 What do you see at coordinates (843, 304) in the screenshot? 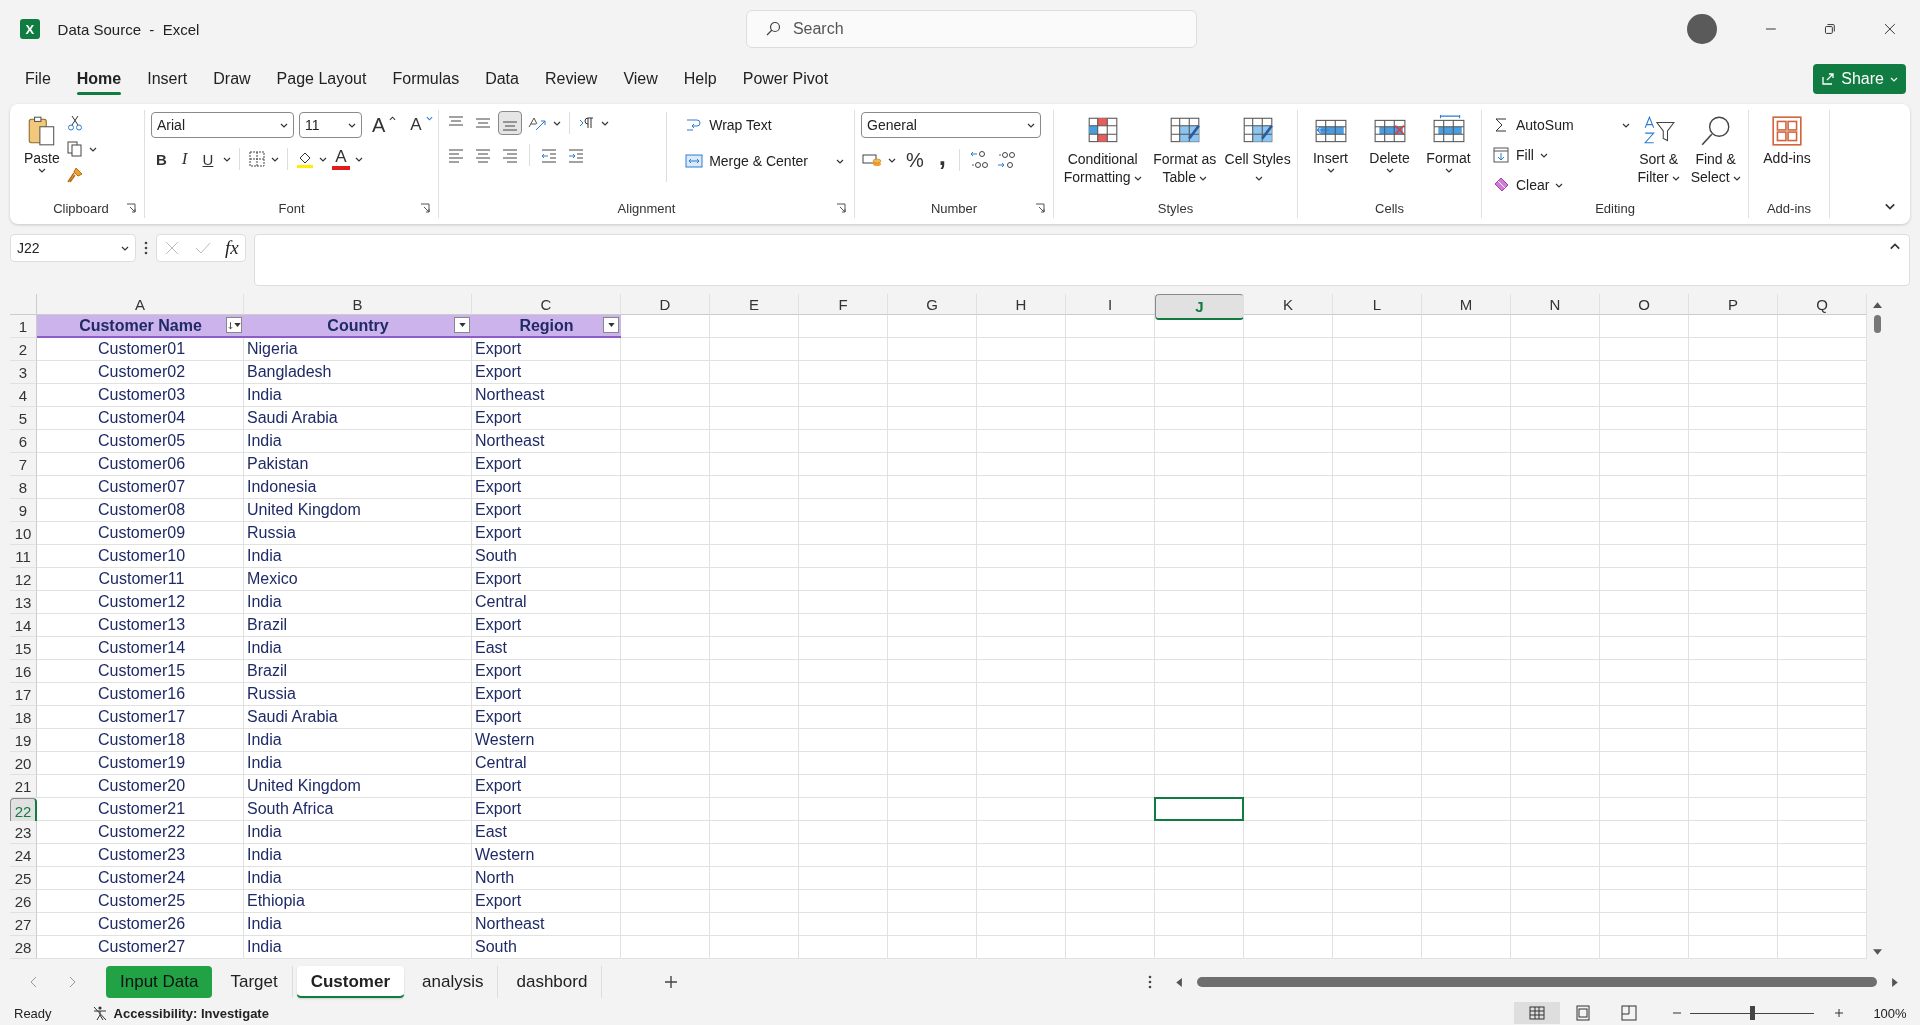
I see `column-header: F` at bounding box center [843, 304].